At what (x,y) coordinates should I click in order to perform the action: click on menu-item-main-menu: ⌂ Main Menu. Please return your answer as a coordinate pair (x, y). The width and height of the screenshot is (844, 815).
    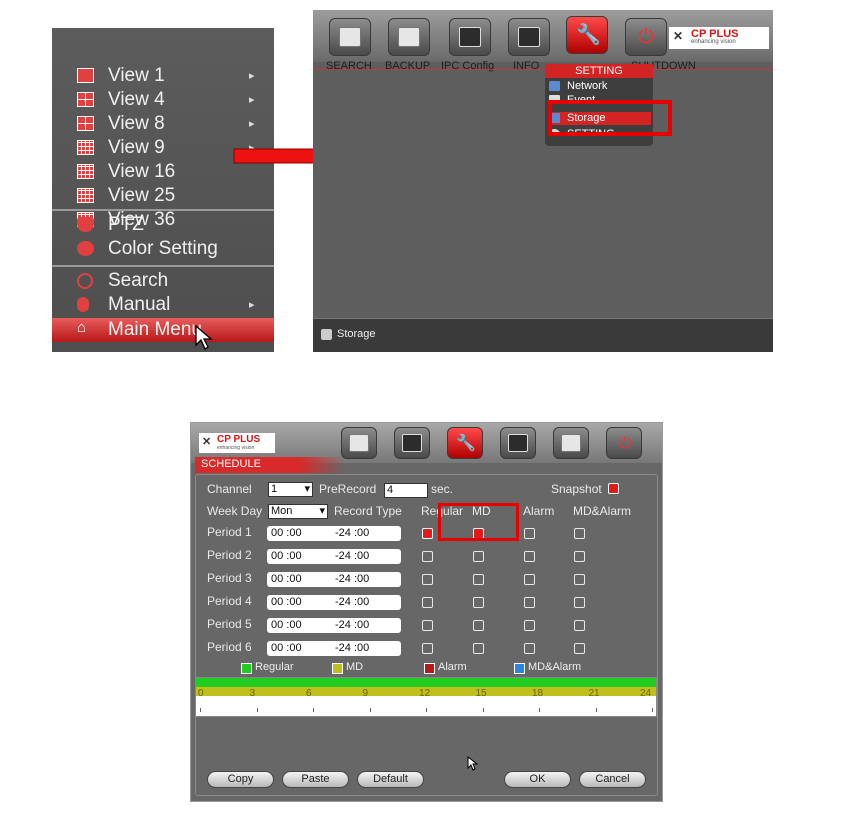
    Looking at the image, I should click on (163, 330).